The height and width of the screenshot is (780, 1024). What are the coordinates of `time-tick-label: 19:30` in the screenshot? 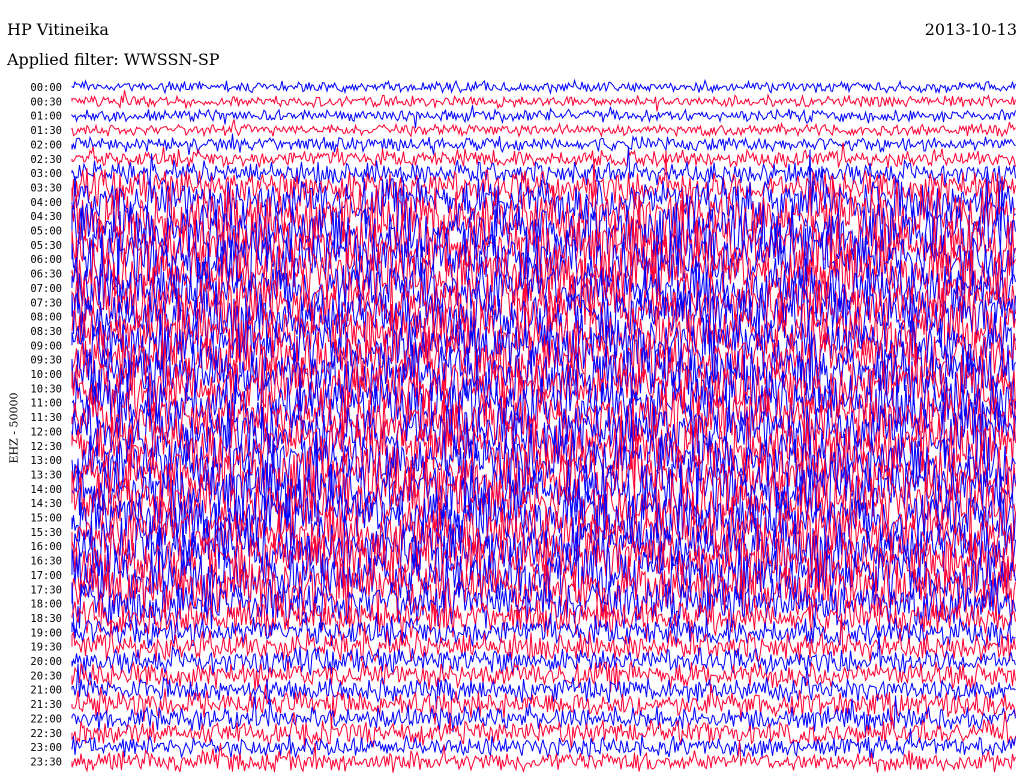 It's located at (46, 648).